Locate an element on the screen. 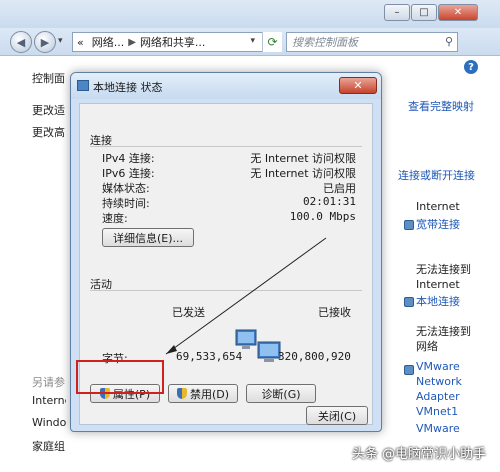 The height and width of the screenshot is (472, 500). duration-label: 持续时间: is located at coordinates (126, 203).